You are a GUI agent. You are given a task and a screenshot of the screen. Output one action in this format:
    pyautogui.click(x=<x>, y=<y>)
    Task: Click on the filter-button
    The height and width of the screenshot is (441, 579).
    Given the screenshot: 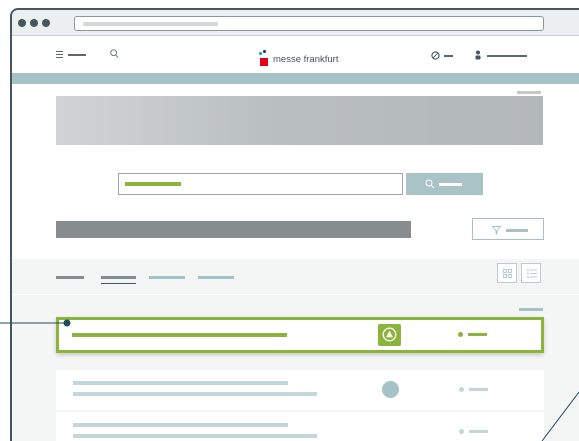 What is the action you would take?
    pyautogui.click(x=508, y=229)
    